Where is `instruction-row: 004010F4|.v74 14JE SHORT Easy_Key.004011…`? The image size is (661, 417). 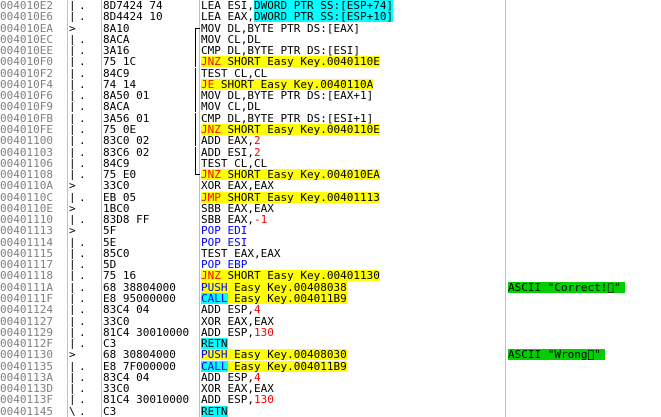 instruction-row: 004010F4|.v74 14JE SHORT Easy_Key.004011… is located at coordinates (330, 84).